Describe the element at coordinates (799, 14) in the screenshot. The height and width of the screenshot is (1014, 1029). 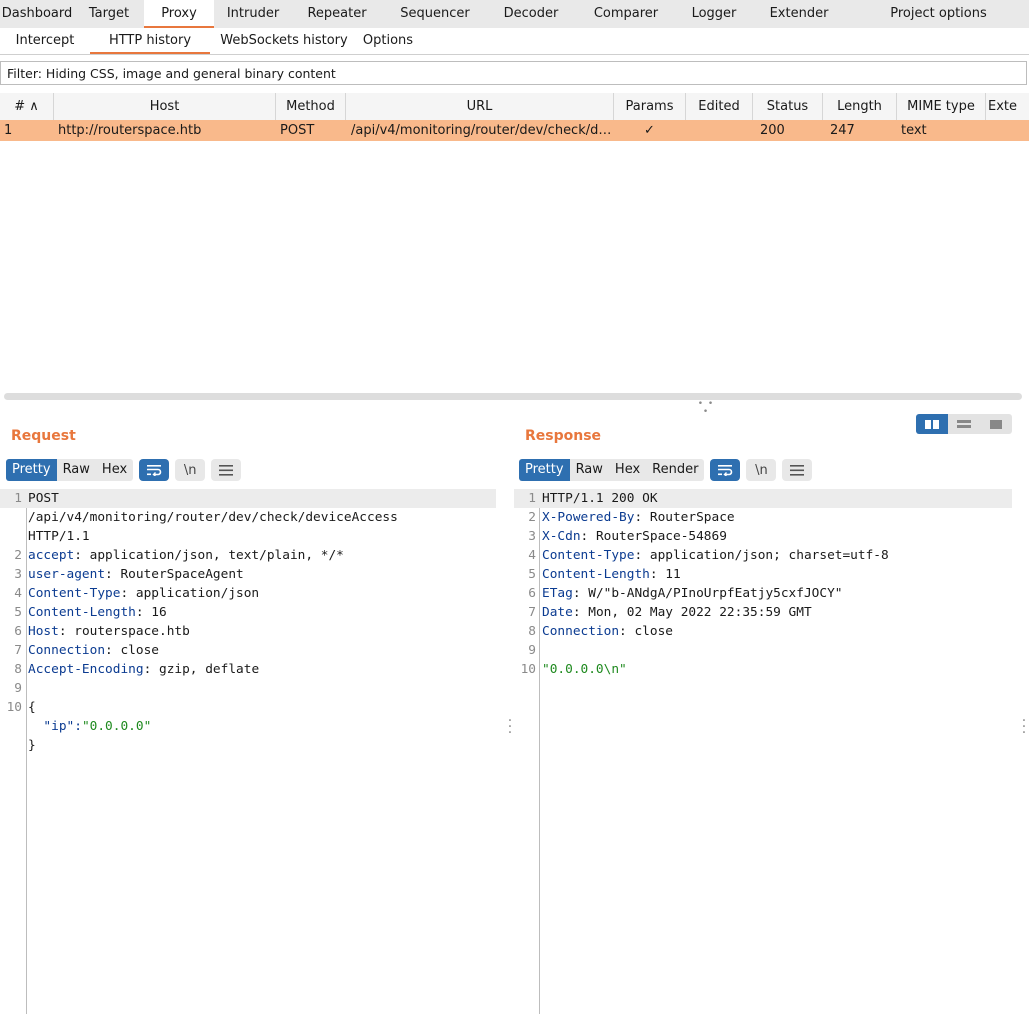
I see `top-tab-extender: Extender` at that location.